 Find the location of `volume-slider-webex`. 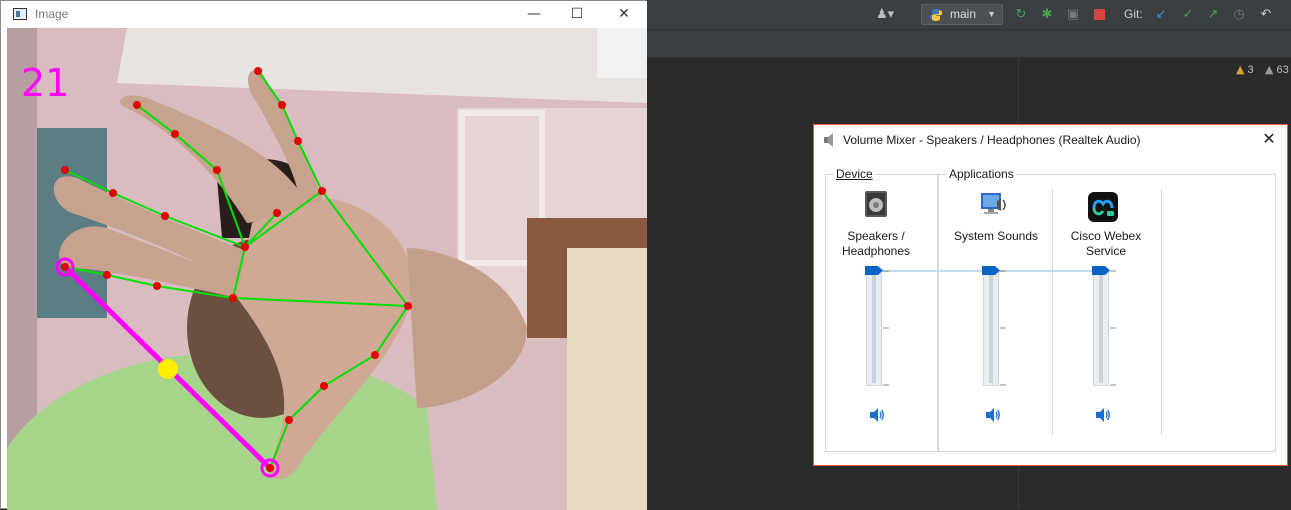

volume-slider-webex is located at coordinates (1101, 328).